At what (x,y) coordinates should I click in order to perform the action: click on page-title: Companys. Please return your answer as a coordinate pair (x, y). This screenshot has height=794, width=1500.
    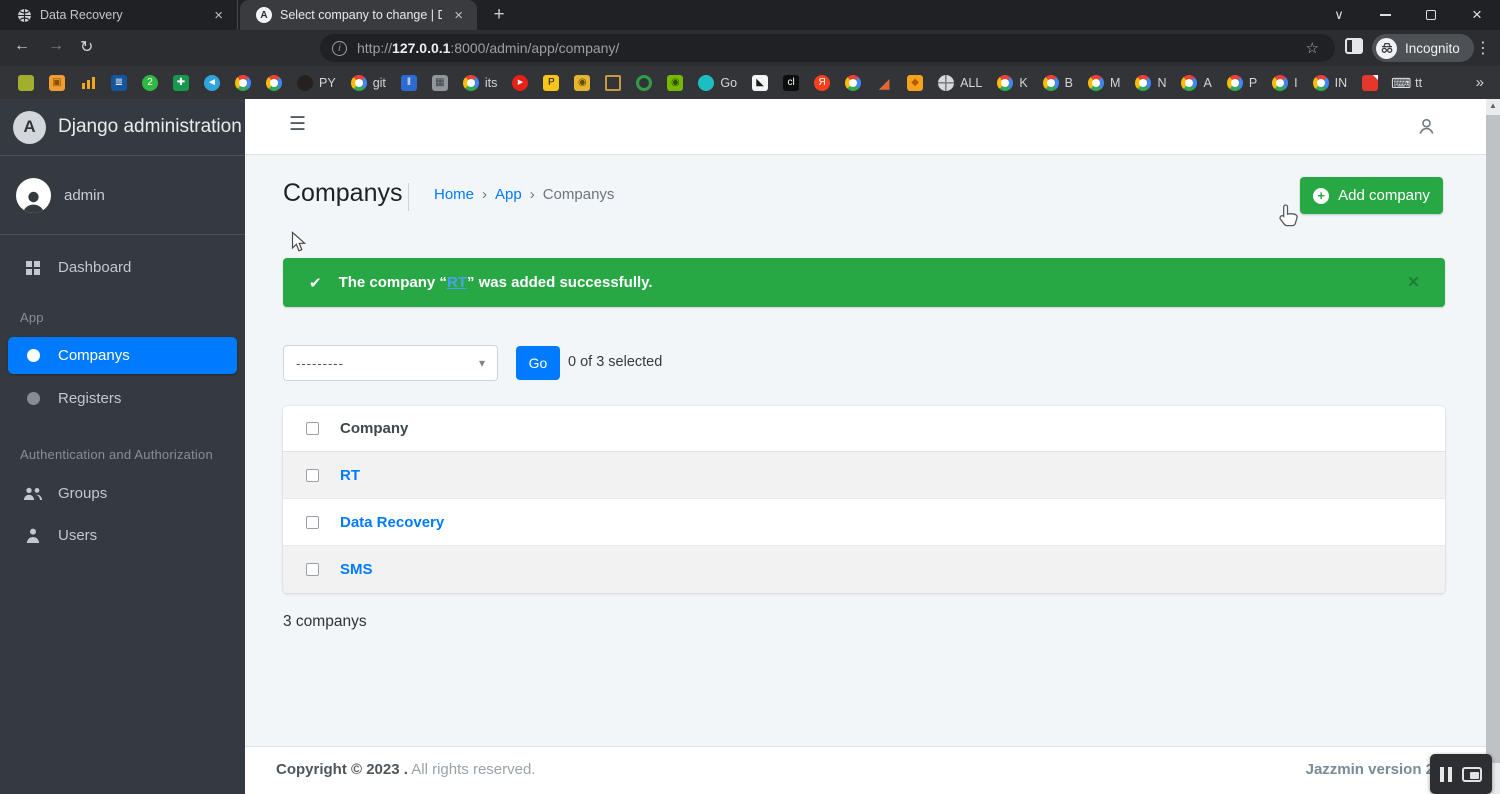
    Looking at the image, I should click on (343, 193).